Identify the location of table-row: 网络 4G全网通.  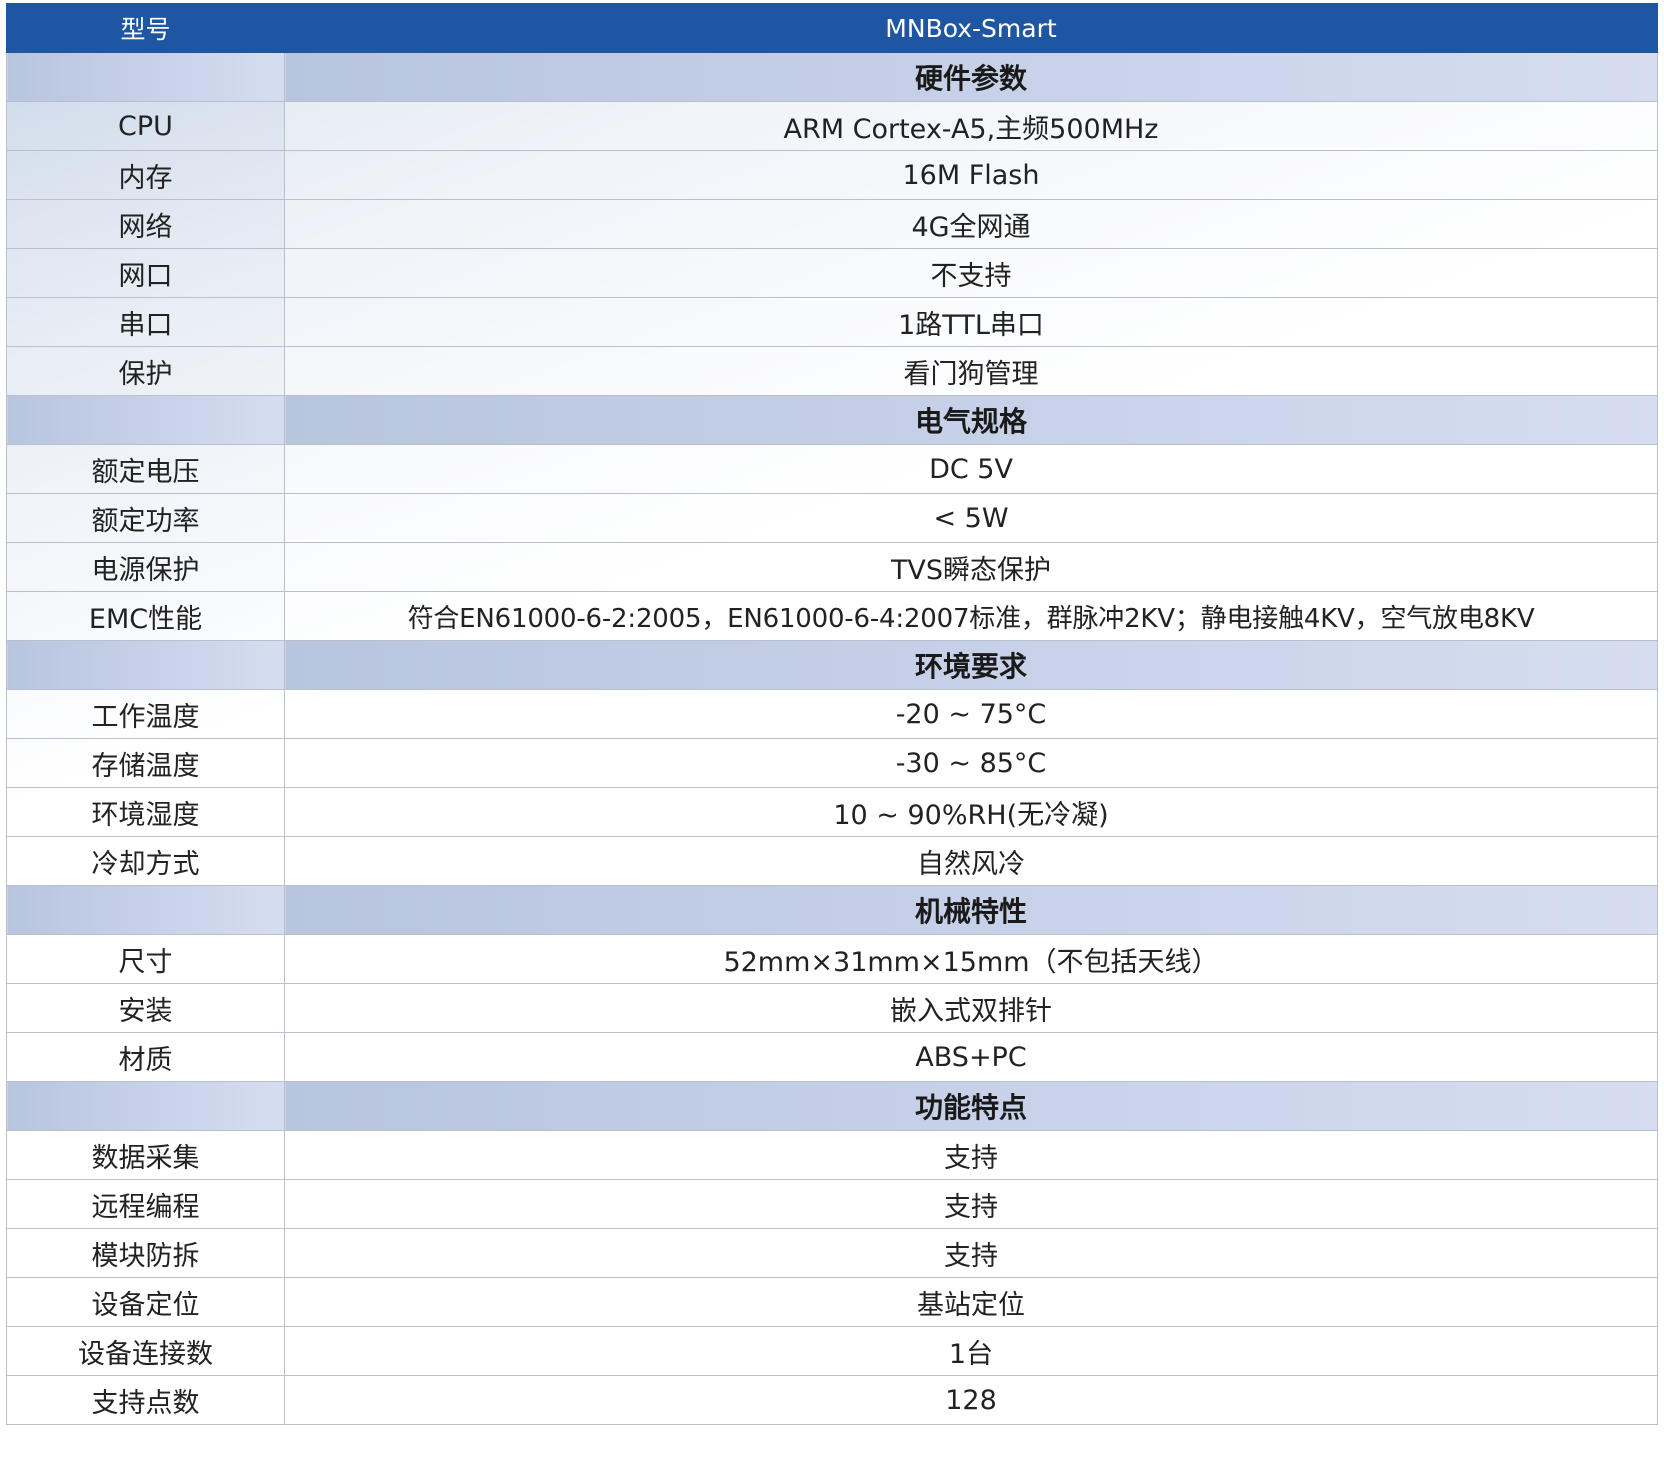
(832, 224).